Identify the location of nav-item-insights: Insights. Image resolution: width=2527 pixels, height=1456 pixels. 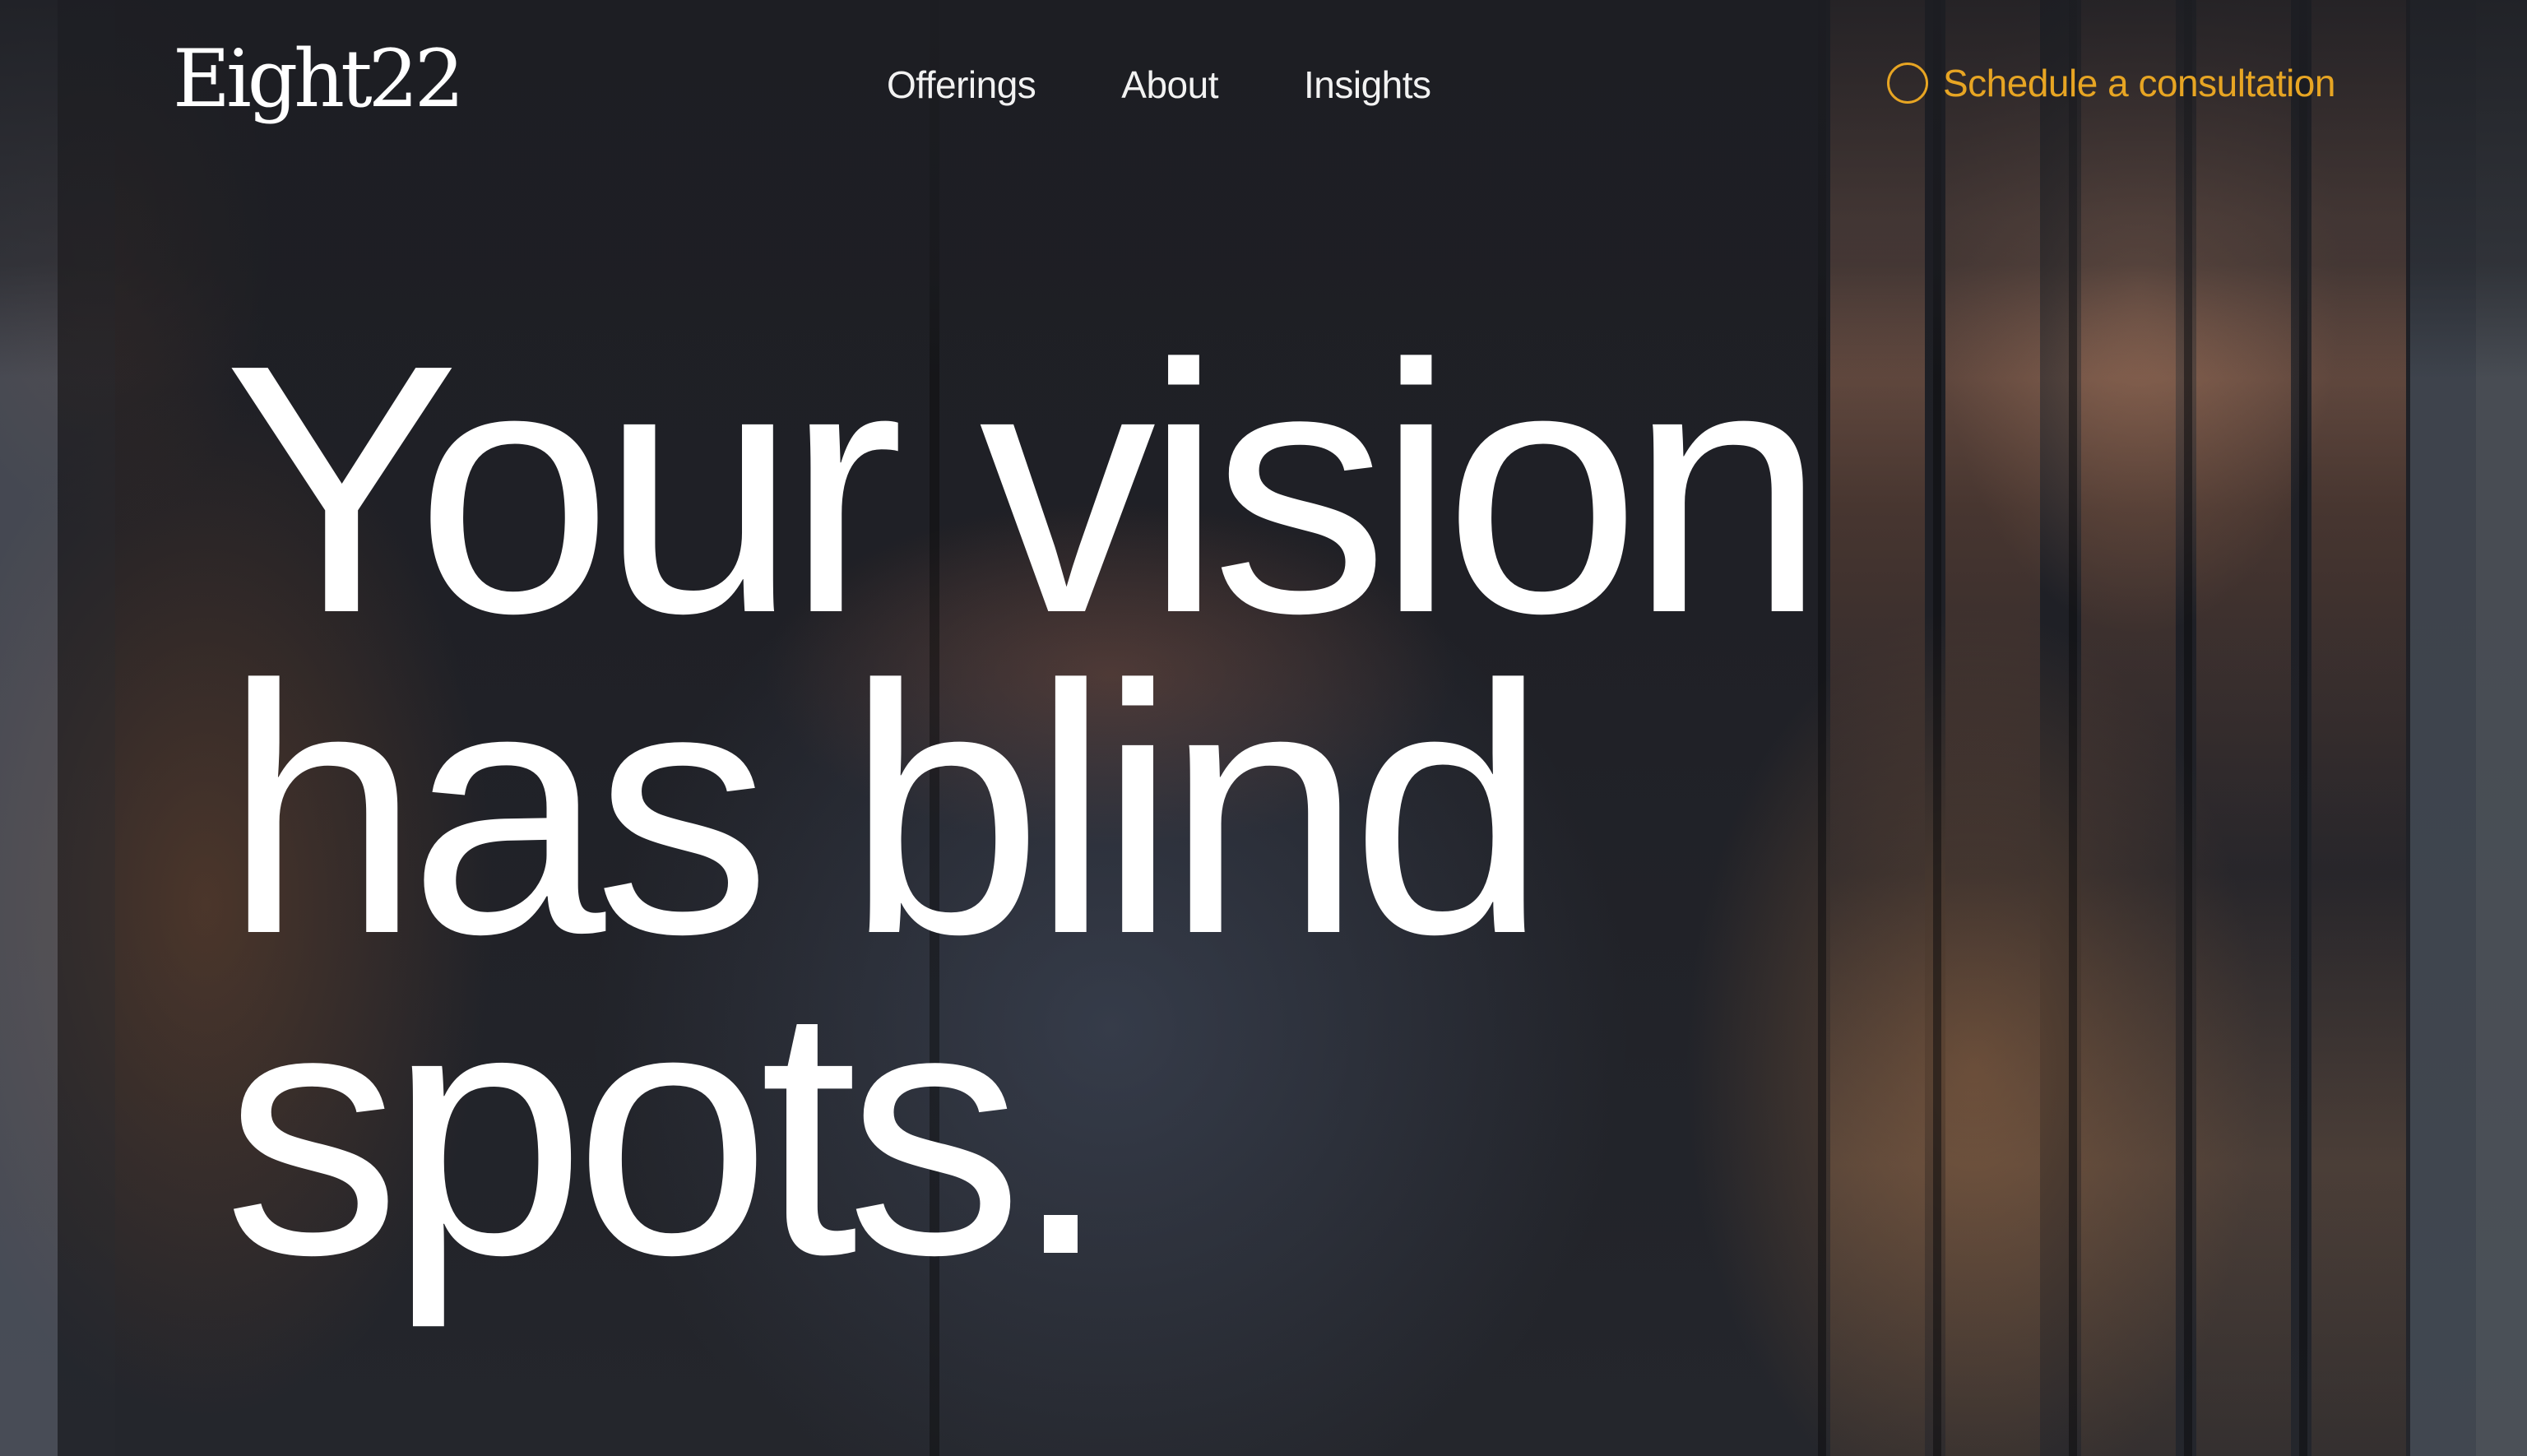
(1367, 85).